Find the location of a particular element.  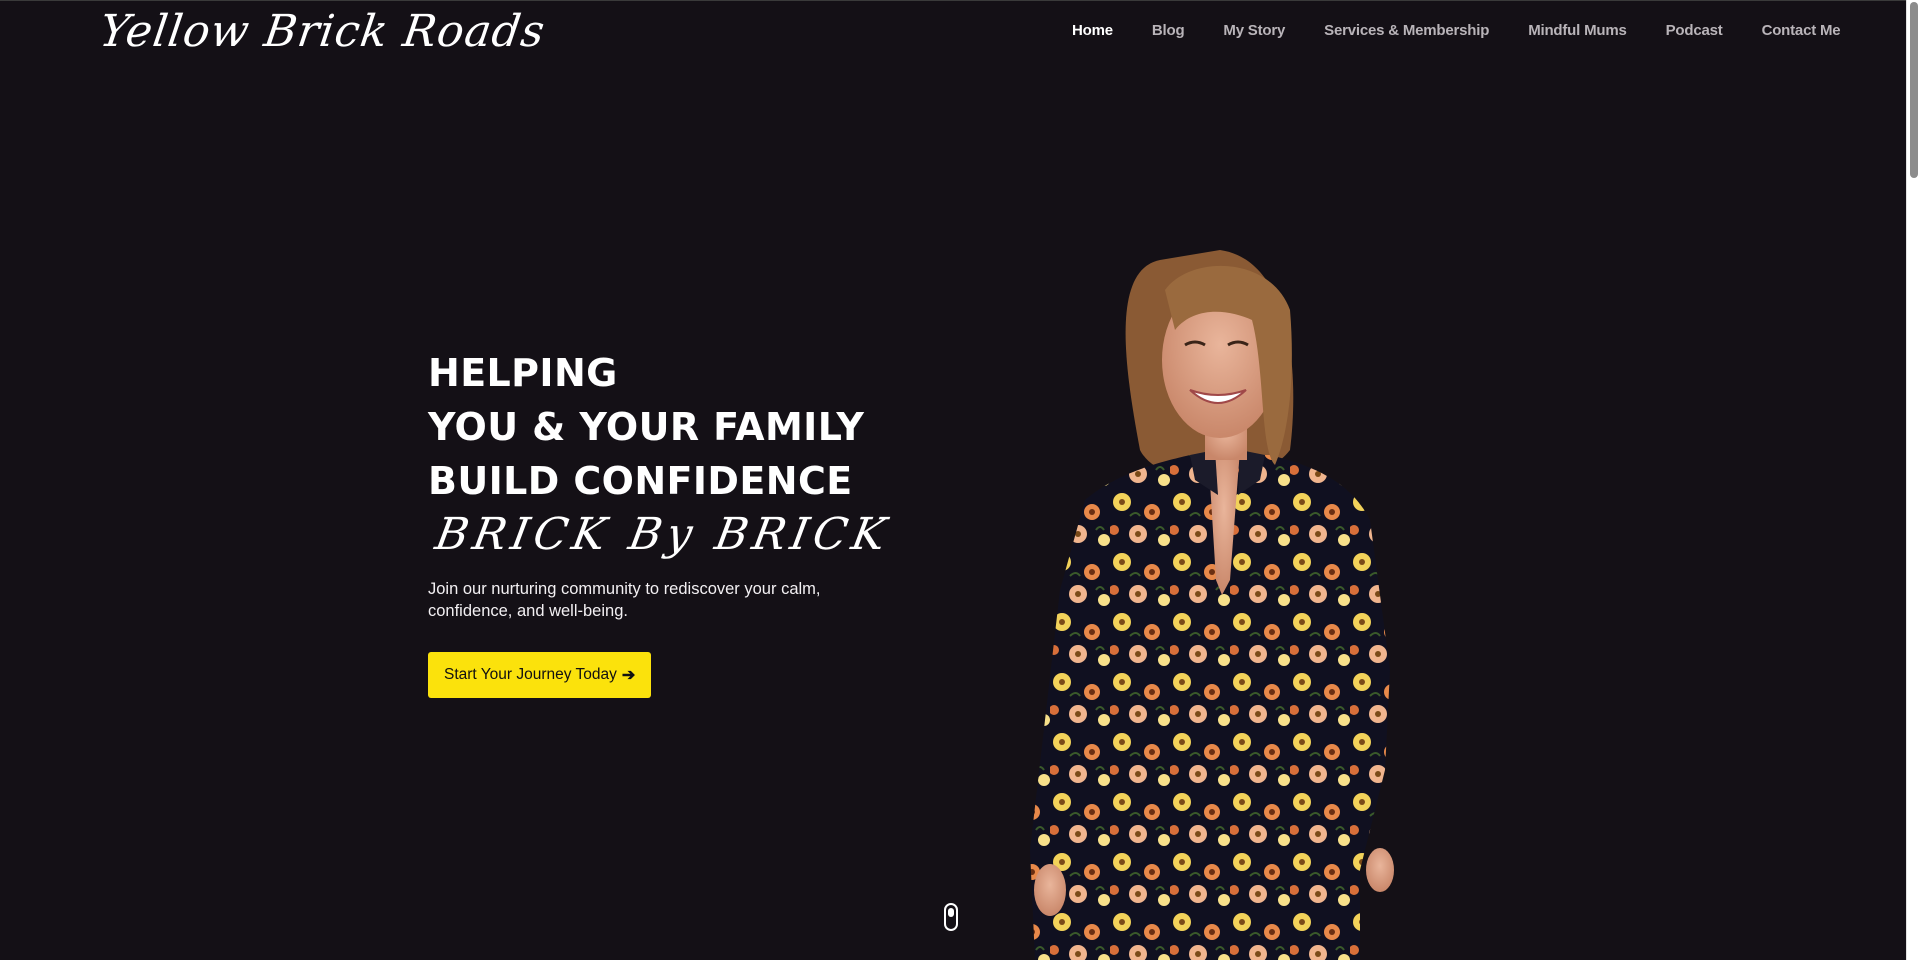

window-top-edge is located at coordinates (960, 0).